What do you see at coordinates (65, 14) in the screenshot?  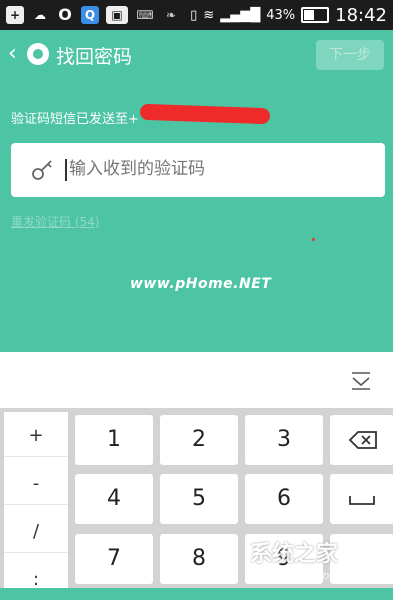 I see `opera-icon: O` at bounding box center [65, 14].